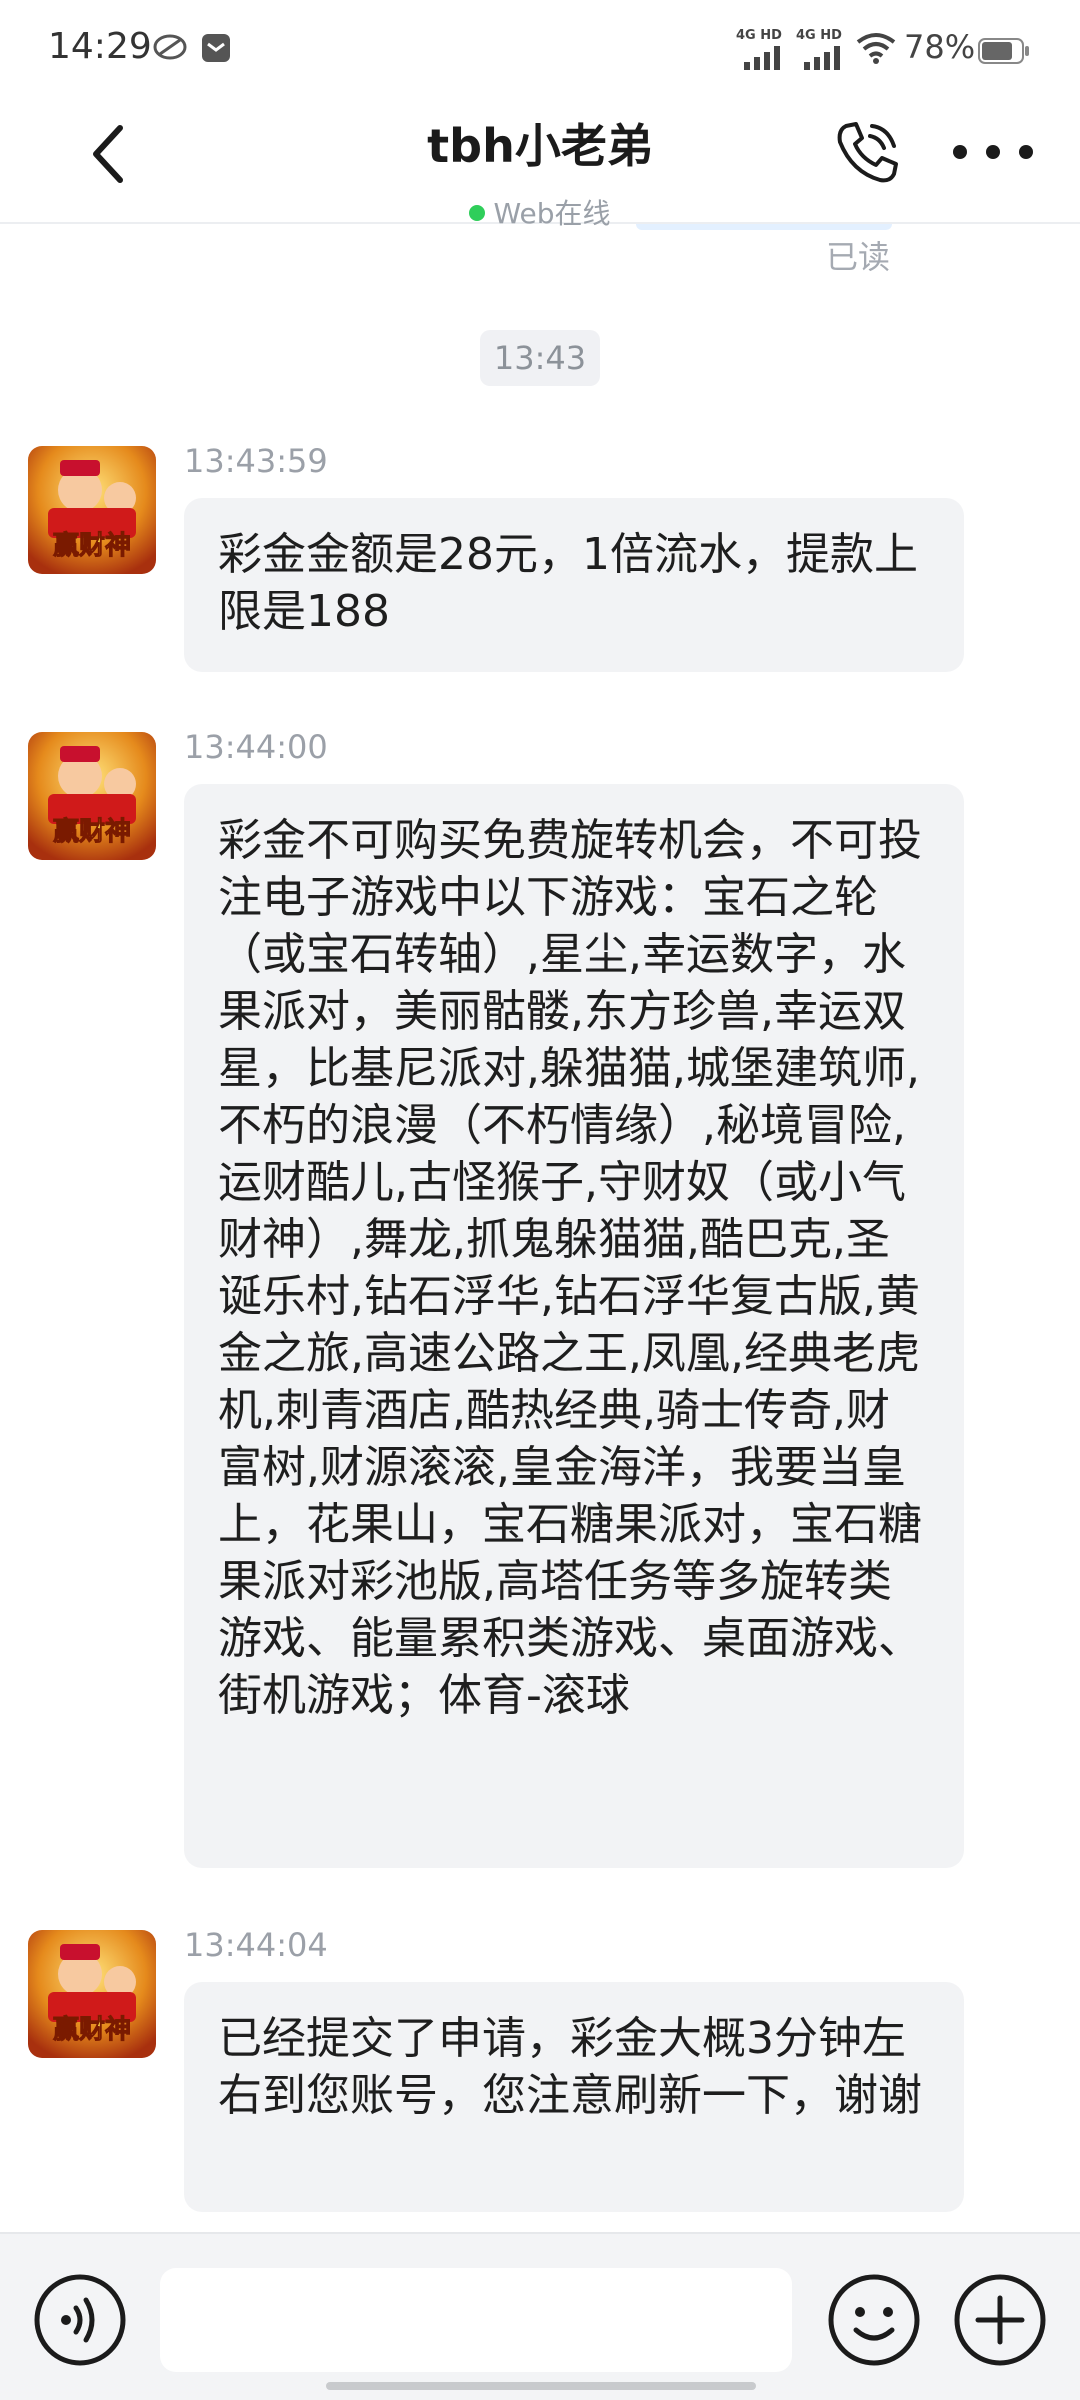 The image size is (1080, 2400). Describe the element at coordinates (540, 358) in the screenshot. I see `time-separator: 13:43` at that location.